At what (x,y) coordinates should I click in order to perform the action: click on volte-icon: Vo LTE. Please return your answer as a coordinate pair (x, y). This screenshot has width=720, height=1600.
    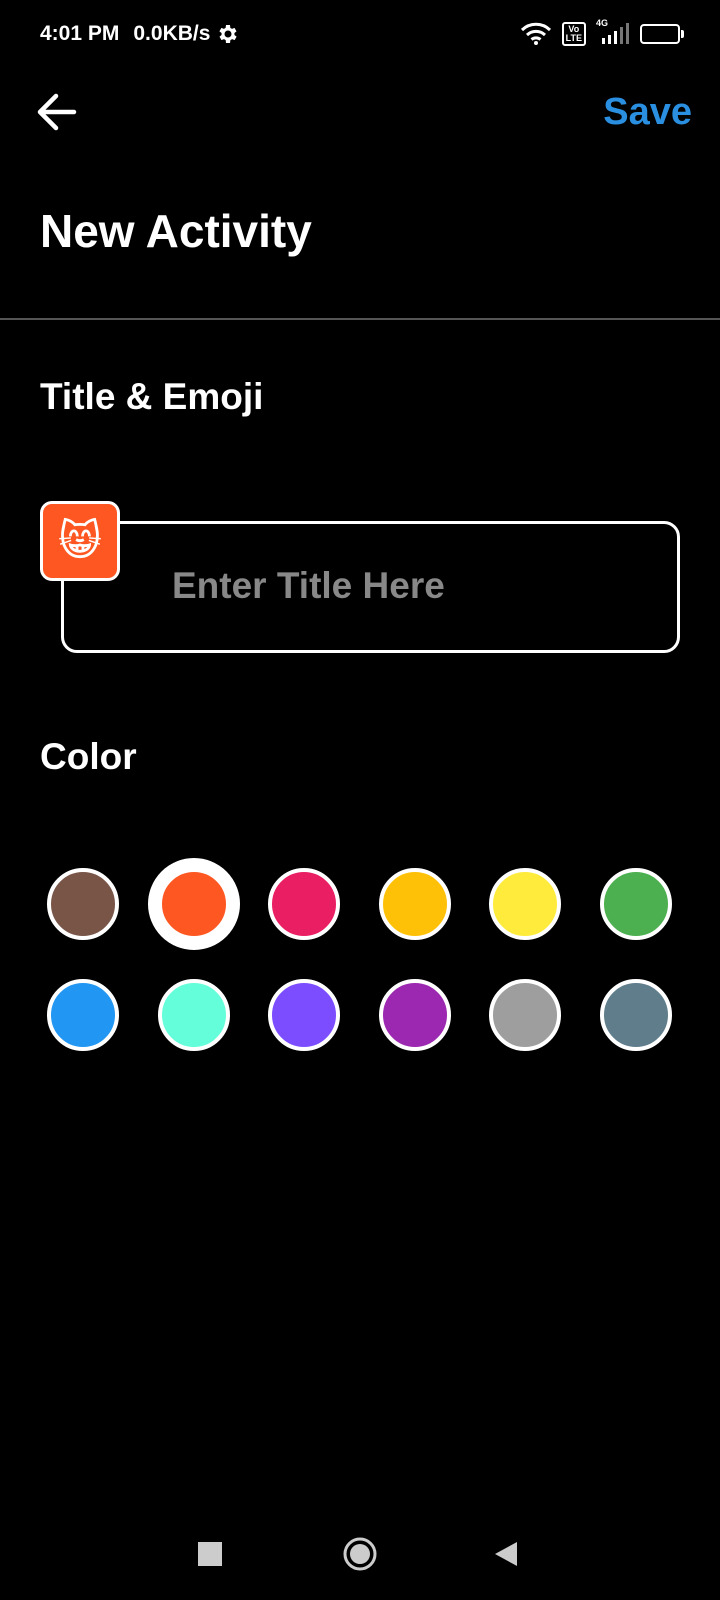
    Looking at the image, I should click on (573, 34).